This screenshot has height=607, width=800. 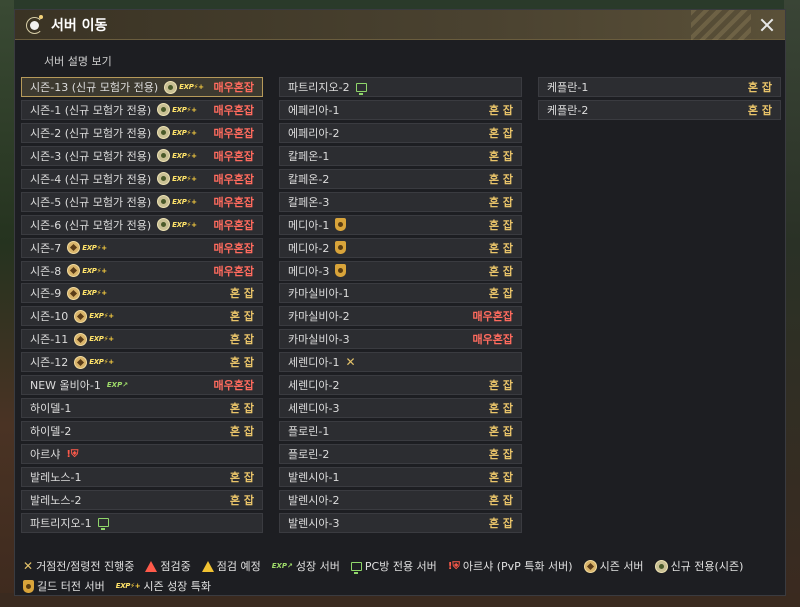 What do you see at coordinates (142, 316) in the screenshot?
I see `server-row: 시즌-10 EXP⚡+ 혼 잡` at bounding box center [142, 316].